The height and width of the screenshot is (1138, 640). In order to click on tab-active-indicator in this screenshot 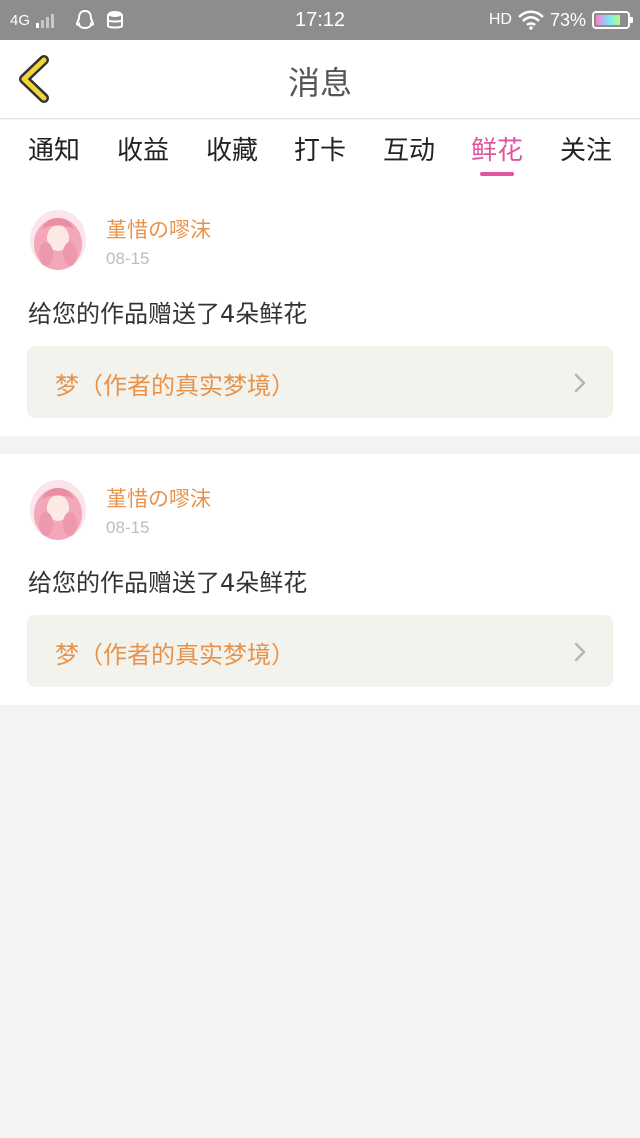, I will do `click(497, 174)`.